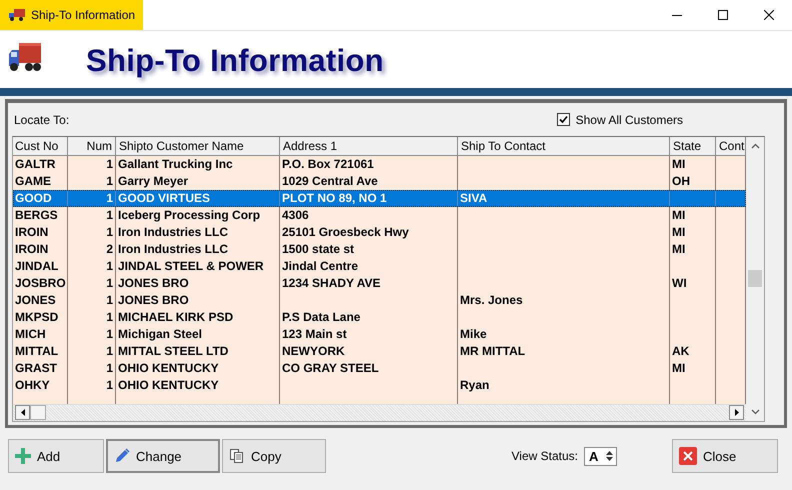 The width and height of the screenshot is (792, 490). What do you see at coordinates (198, 146) in the screenshot?
I see `column-header: Shipto Customer Name` at bounding box center [198, 146].